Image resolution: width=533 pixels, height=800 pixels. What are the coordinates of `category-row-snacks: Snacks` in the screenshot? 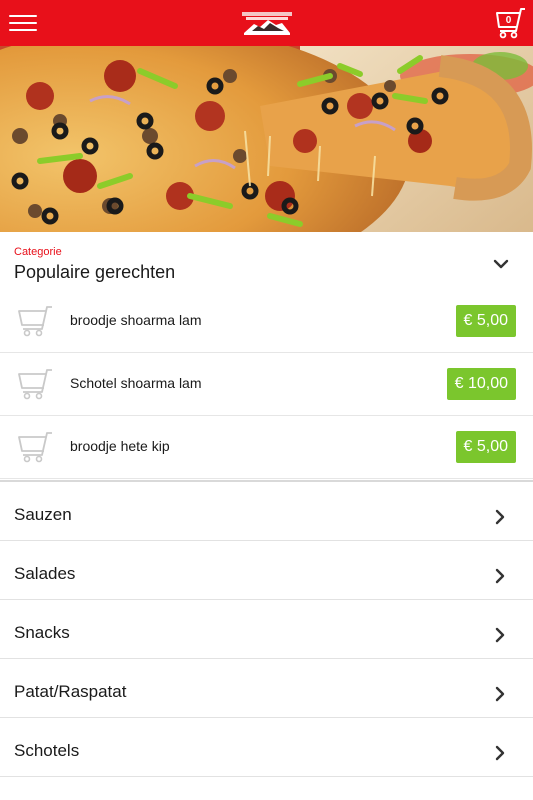 It's located at (266, 629).